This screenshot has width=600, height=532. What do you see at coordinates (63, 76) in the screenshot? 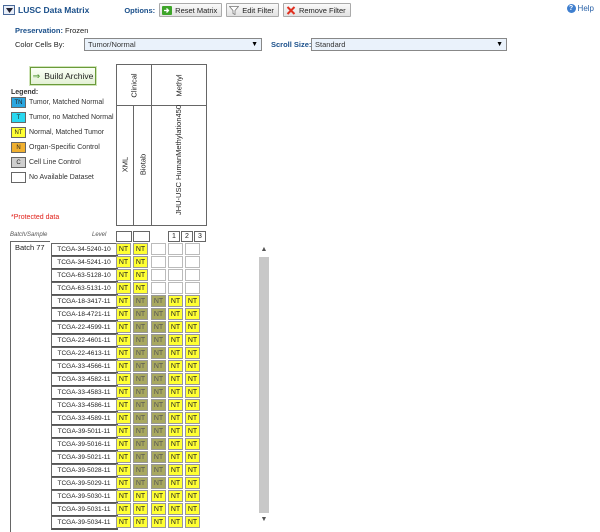
I see `build-archive-button: ⇒ Build Archive` at bounding box center [63, 76].